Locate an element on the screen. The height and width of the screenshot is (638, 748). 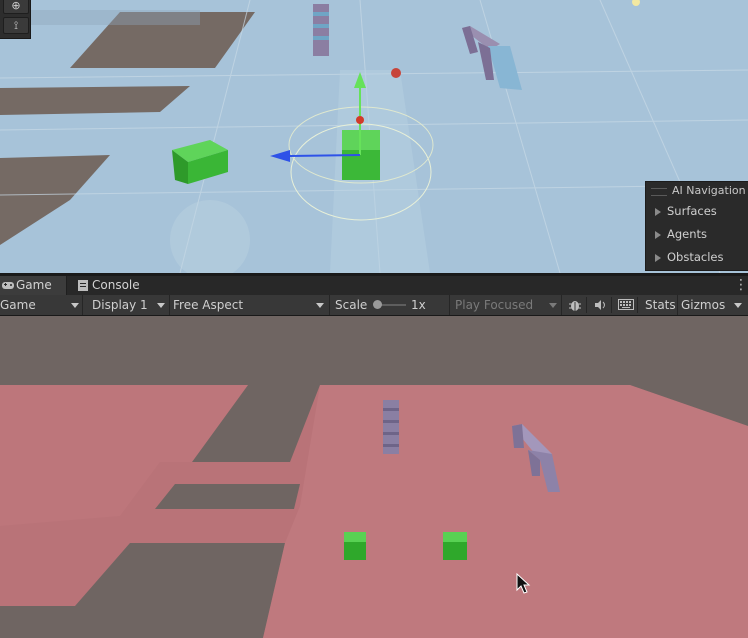
gamepad-icon is located at coordinates (8, 285).